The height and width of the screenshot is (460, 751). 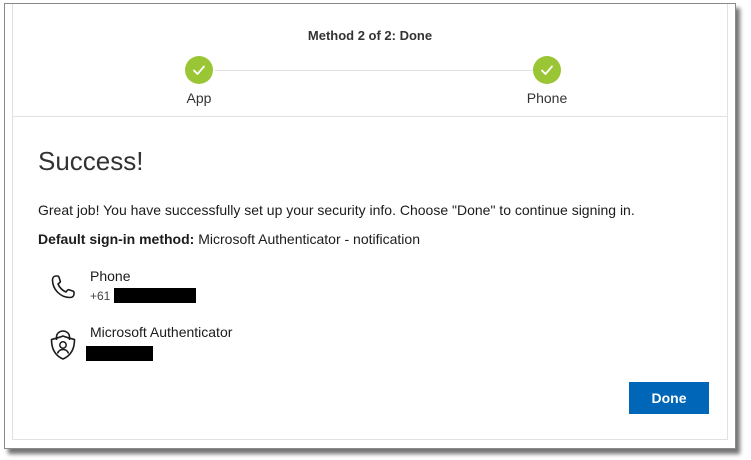 I want to click on method-detail-authenticator, so click(x=119, y=353).